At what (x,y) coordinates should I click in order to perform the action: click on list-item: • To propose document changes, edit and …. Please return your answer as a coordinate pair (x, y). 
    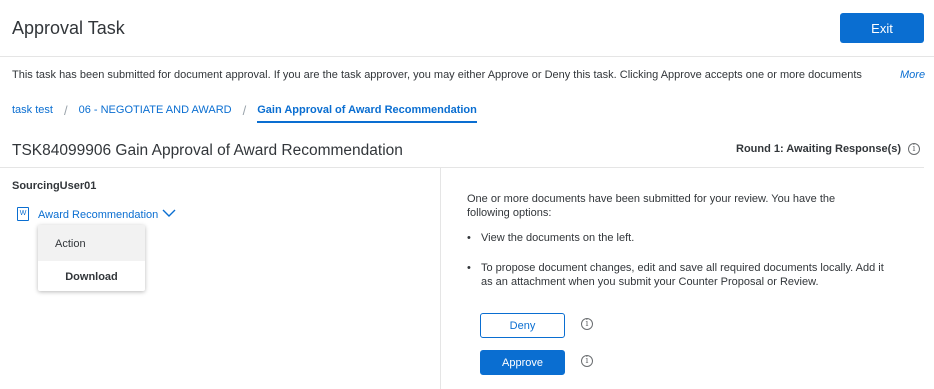
    Looking at the image, I should click on (677, 275).